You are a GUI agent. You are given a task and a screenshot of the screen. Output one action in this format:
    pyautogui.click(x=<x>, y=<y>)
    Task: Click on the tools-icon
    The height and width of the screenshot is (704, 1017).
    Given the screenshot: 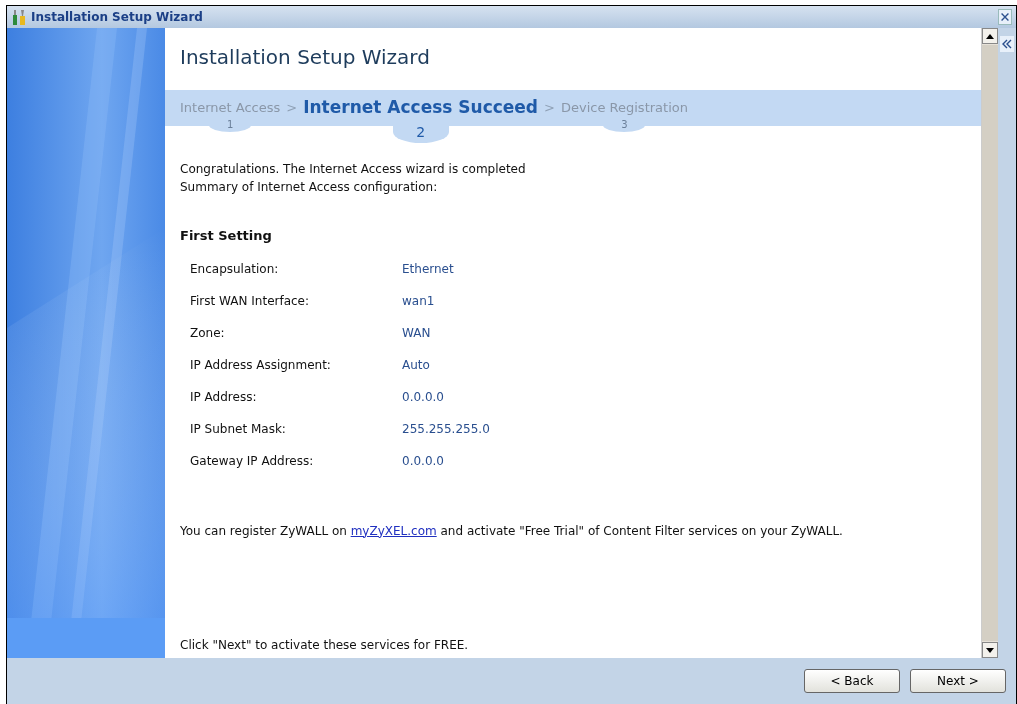 What is the action you would take?
    pyautogui.click(x=19, y=17)
    